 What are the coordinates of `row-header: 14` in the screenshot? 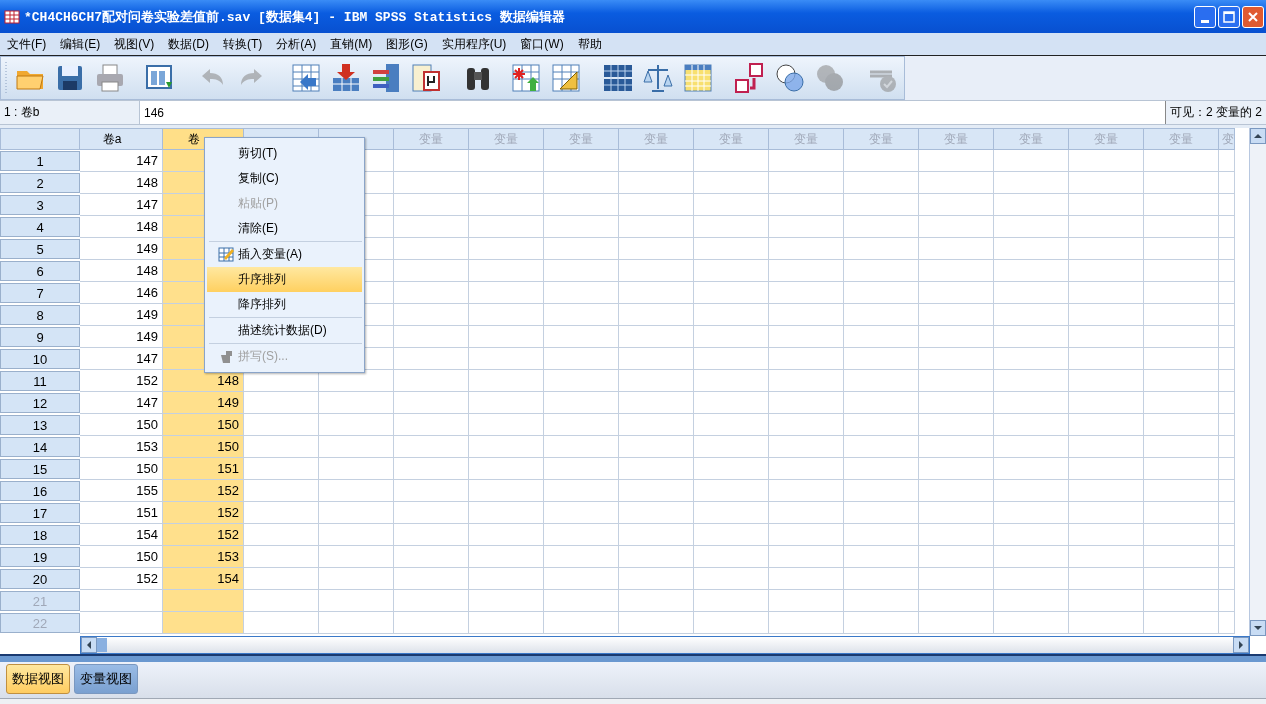 It's located at (40, 447).